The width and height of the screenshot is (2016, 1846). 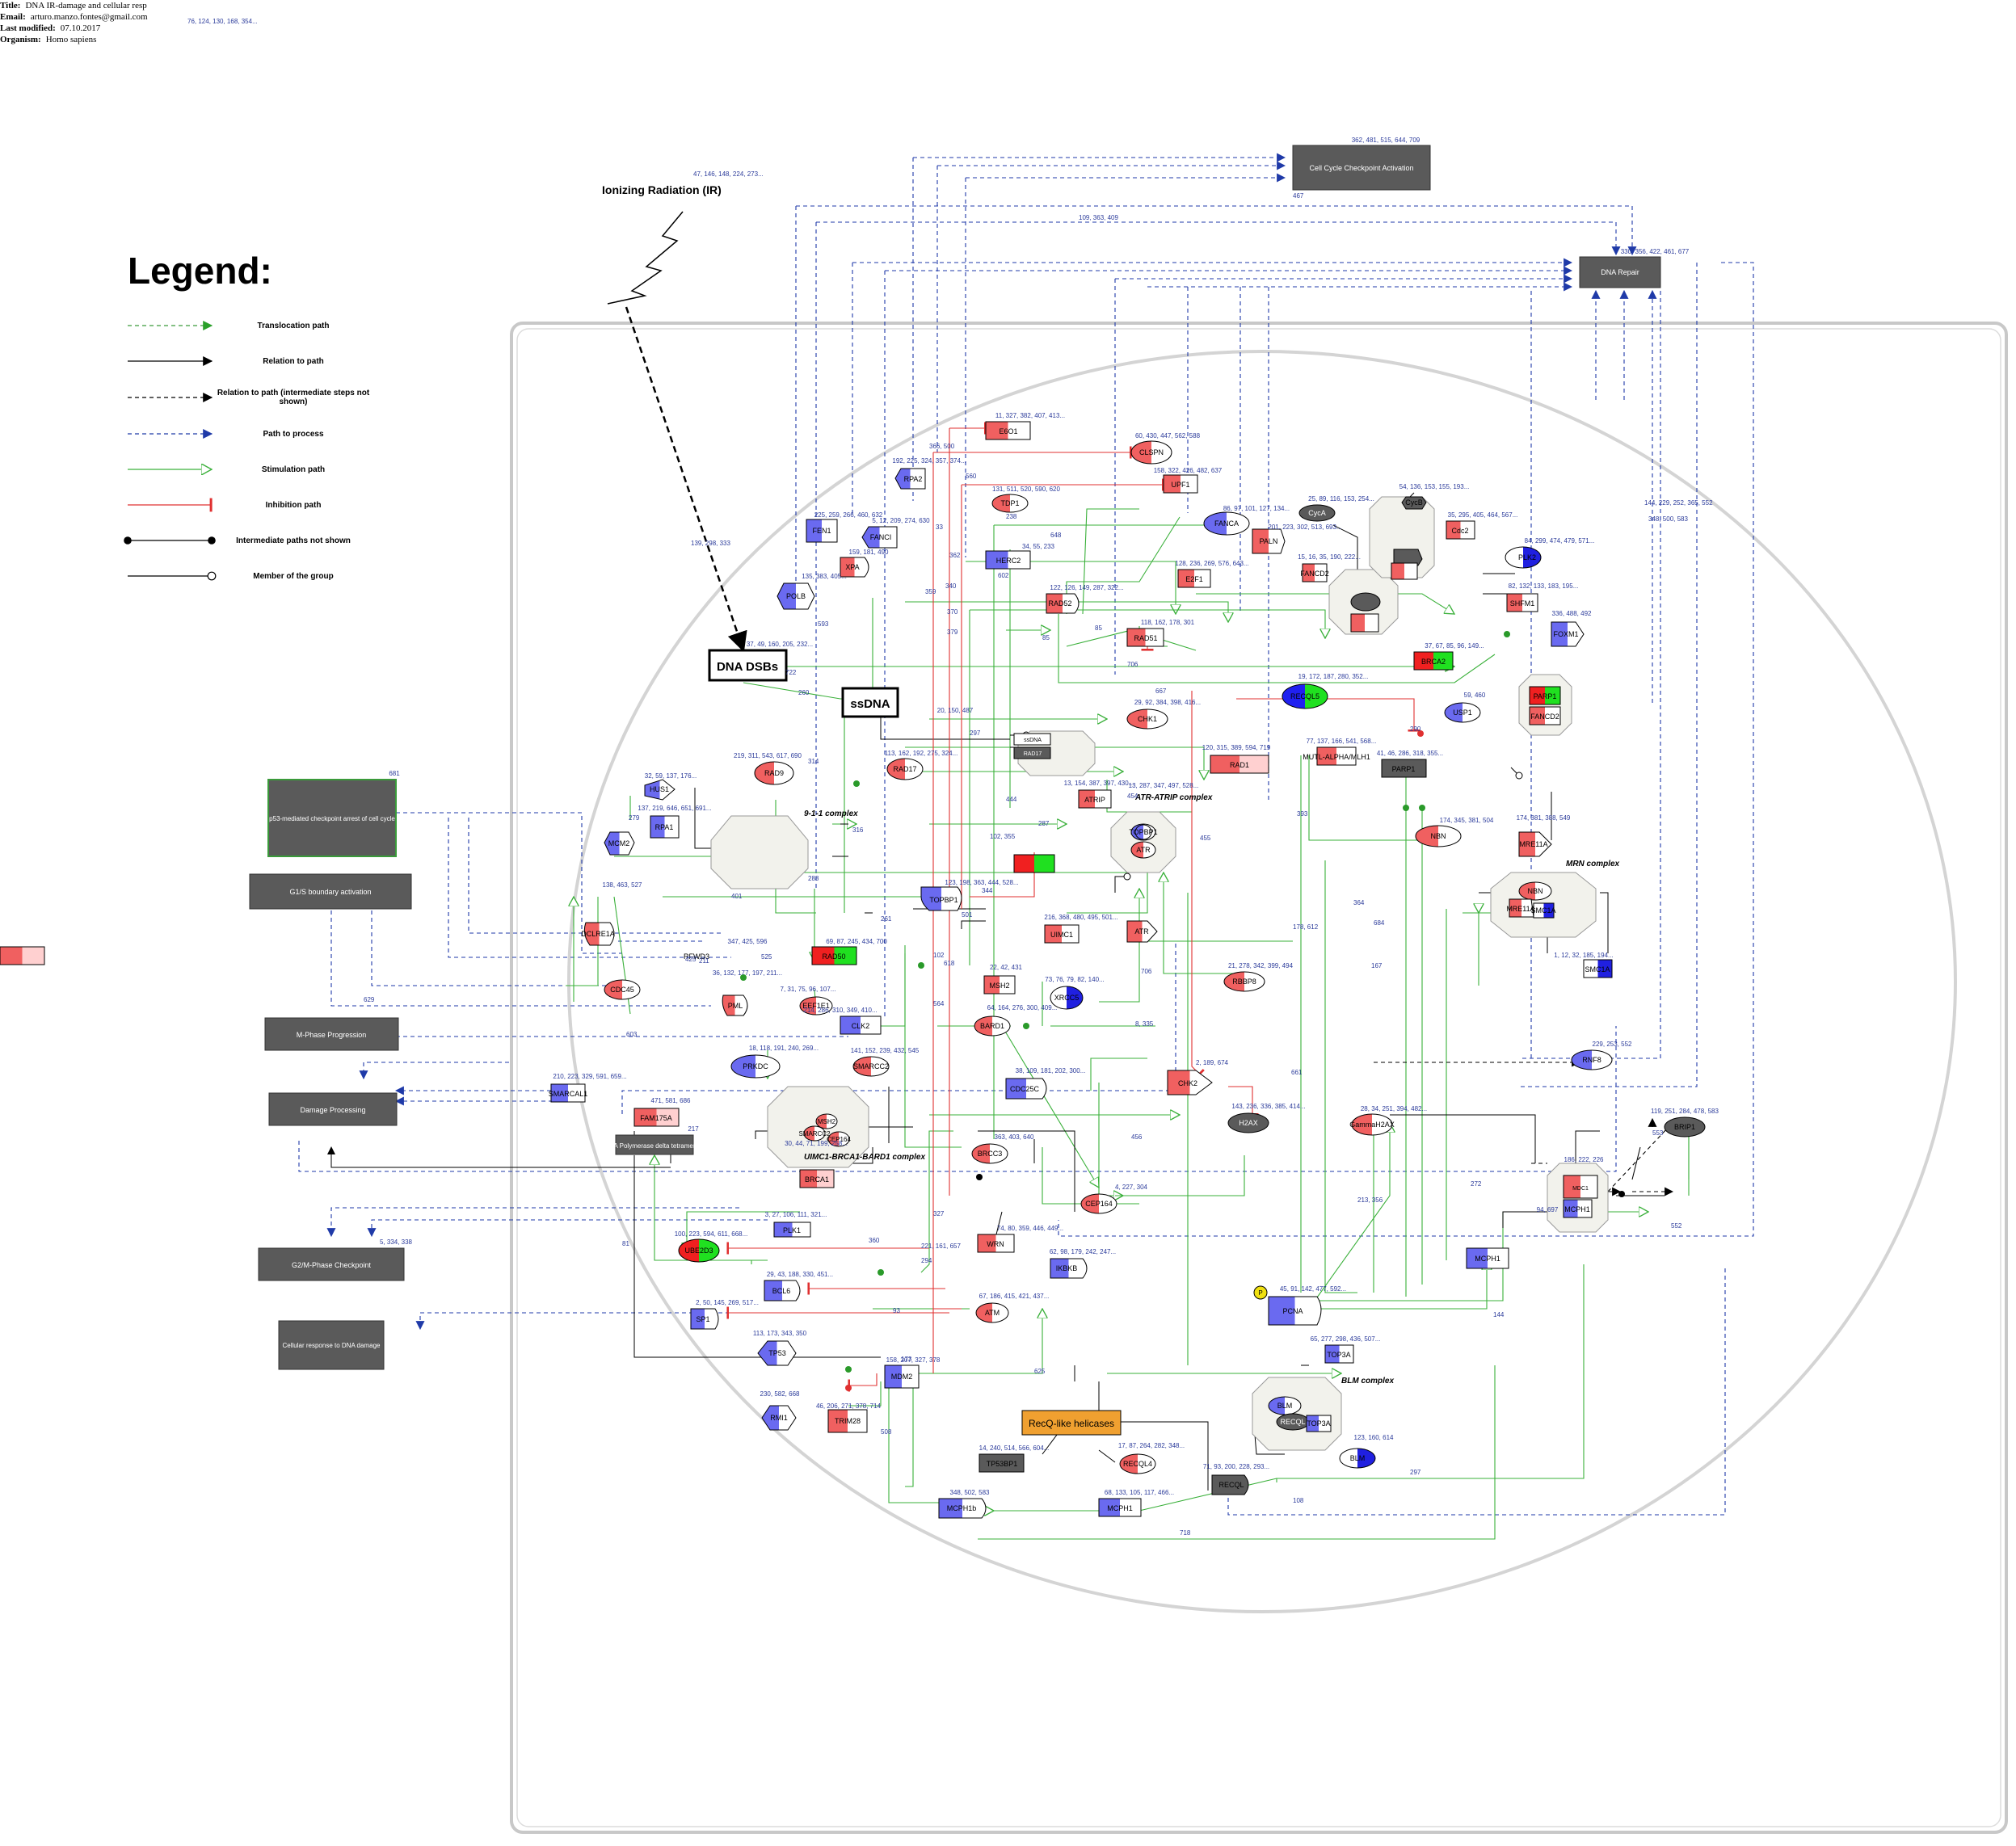 I want to click on svg-text: 141, 152, 239, 432, 545, so click(x=885, y=1050).